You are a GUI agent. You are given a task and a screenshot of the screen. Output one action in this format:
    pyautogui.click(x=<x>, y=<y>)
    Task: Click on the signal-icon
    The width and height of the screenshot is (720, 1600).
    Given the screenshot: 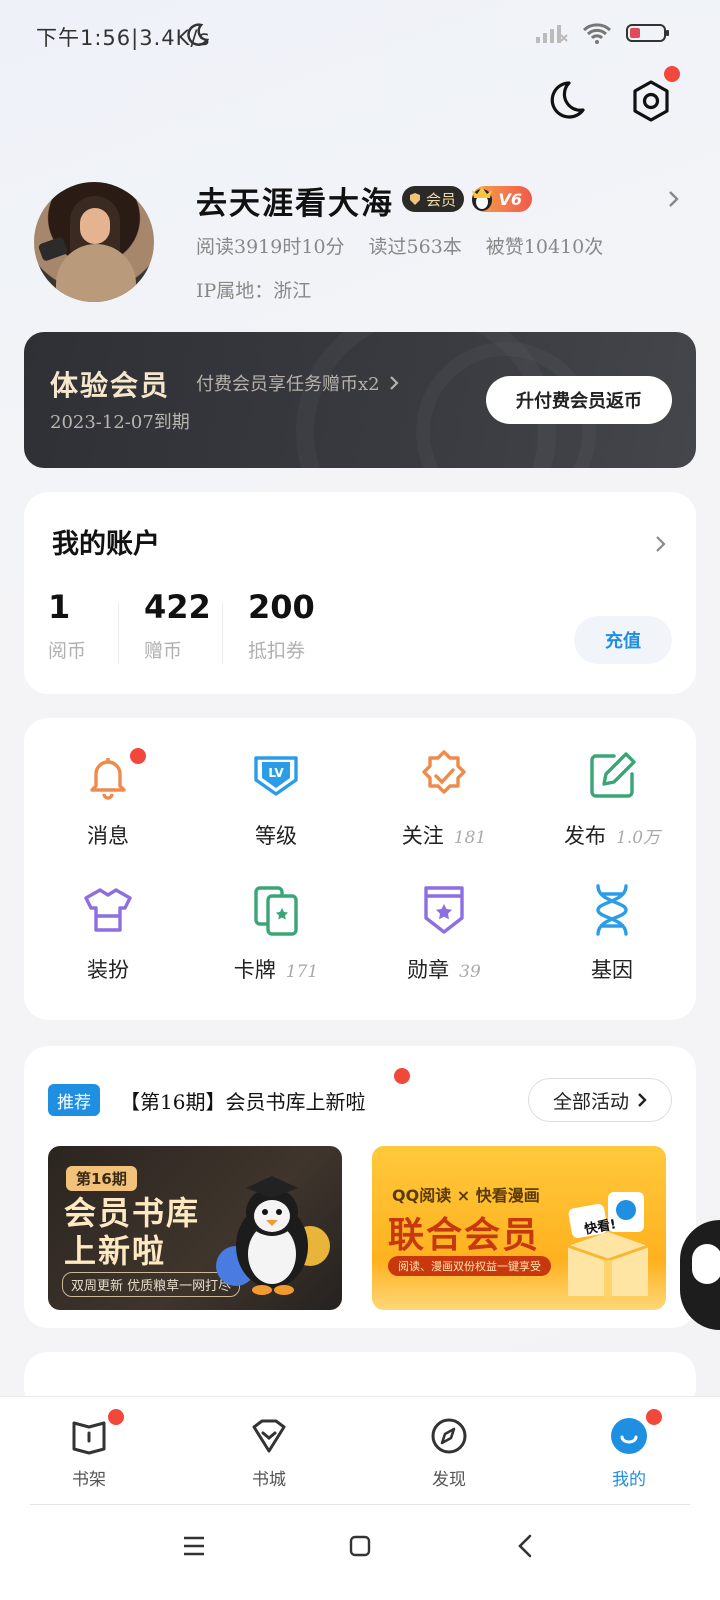 What is the action you would take?
    pyautogui.click(x=552, y=34)
    